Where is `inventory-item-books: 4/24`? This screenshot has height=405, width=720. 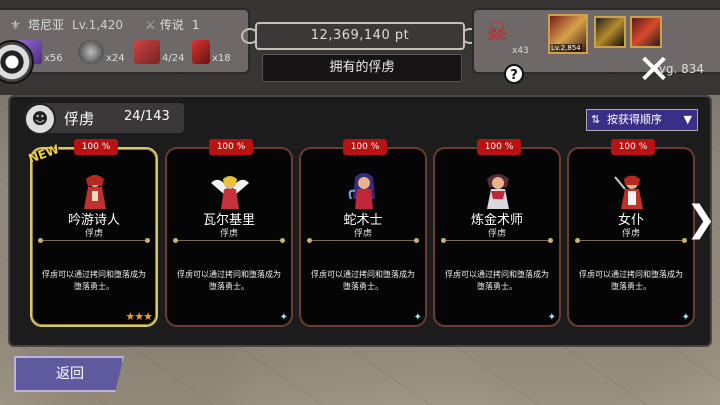 inventory-item-books: 4/24 is located at coordinates (159, 52).